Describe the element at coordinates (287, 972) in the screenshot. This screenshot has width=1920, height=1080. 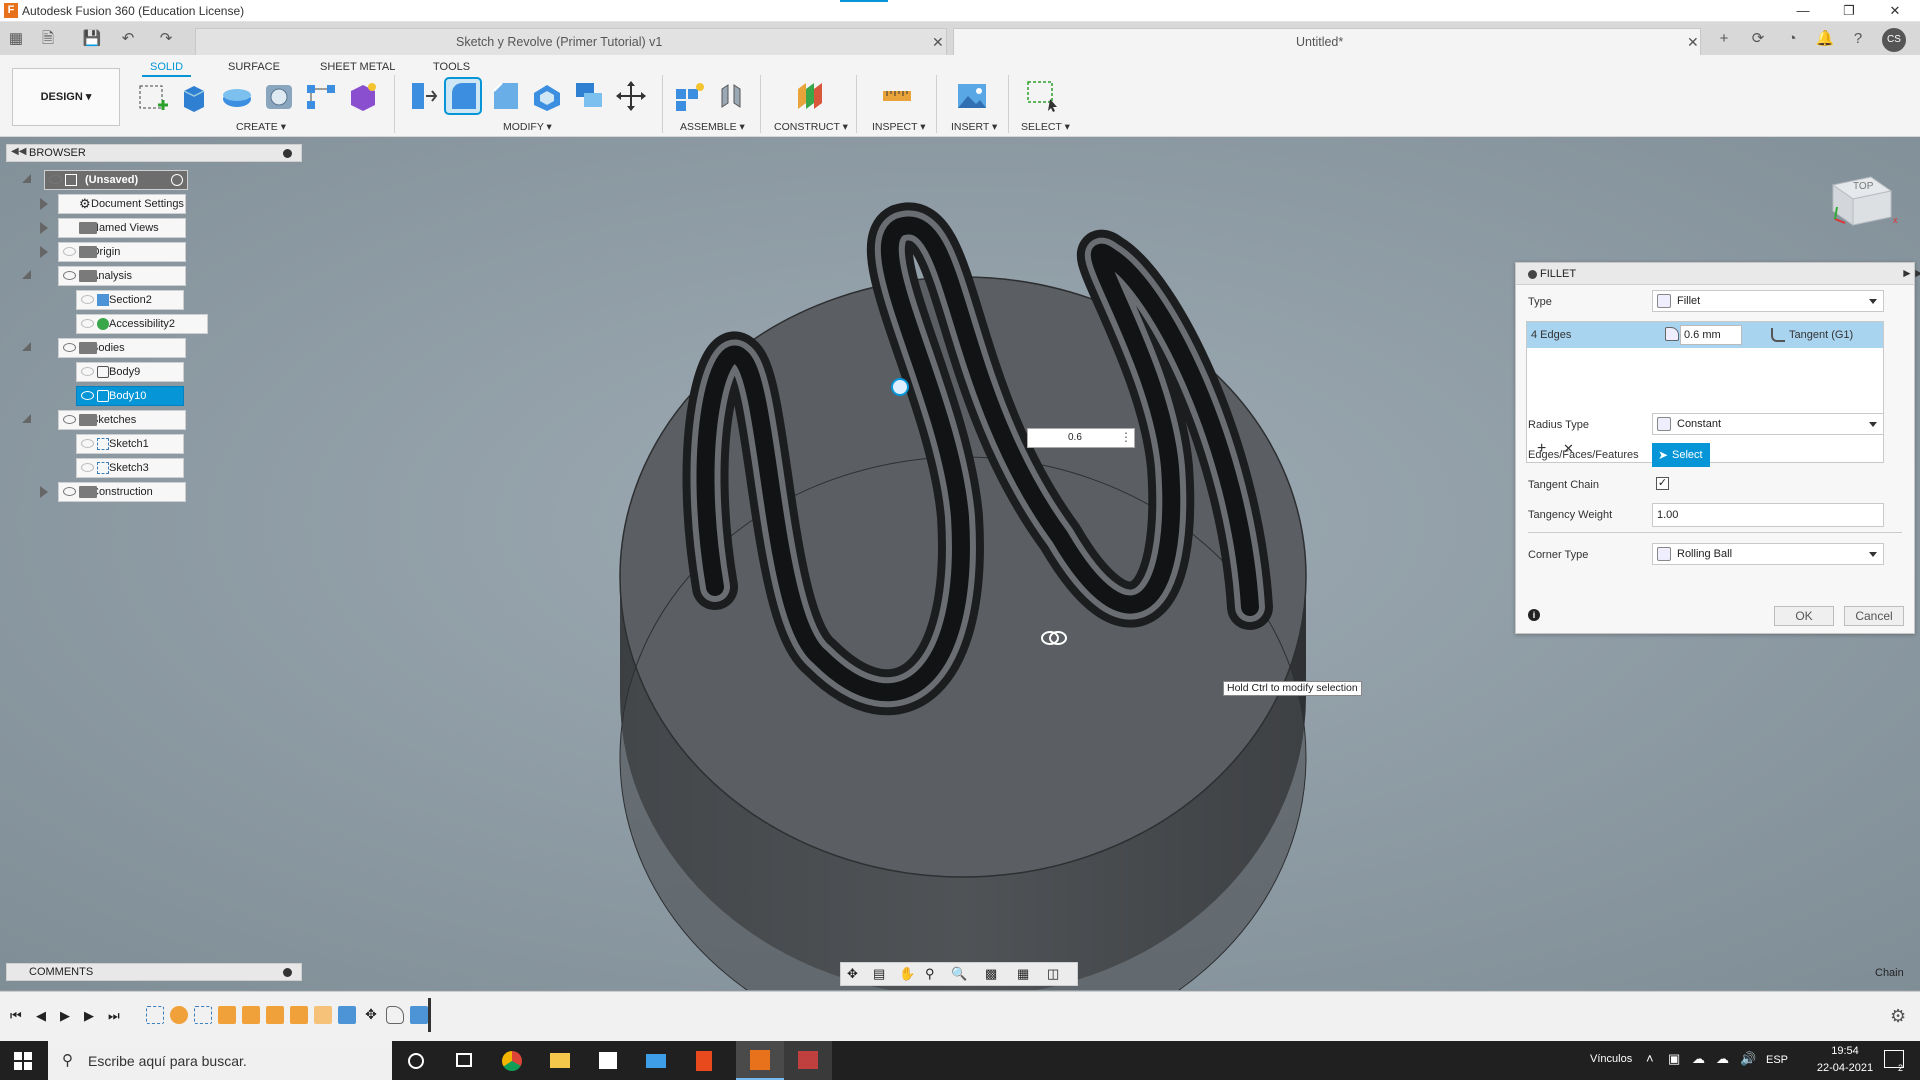
I see `add-comment-icon` at that location.